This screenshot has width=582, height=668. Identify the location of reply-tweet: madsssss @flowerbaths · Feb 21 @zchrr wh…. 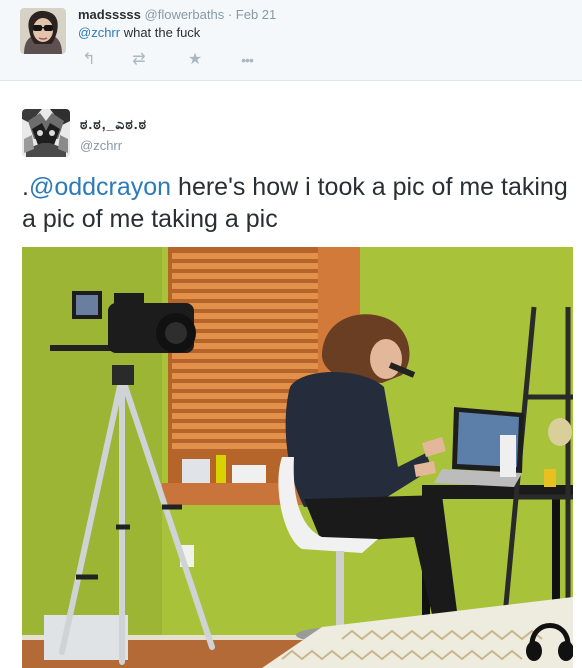
(291, 40).